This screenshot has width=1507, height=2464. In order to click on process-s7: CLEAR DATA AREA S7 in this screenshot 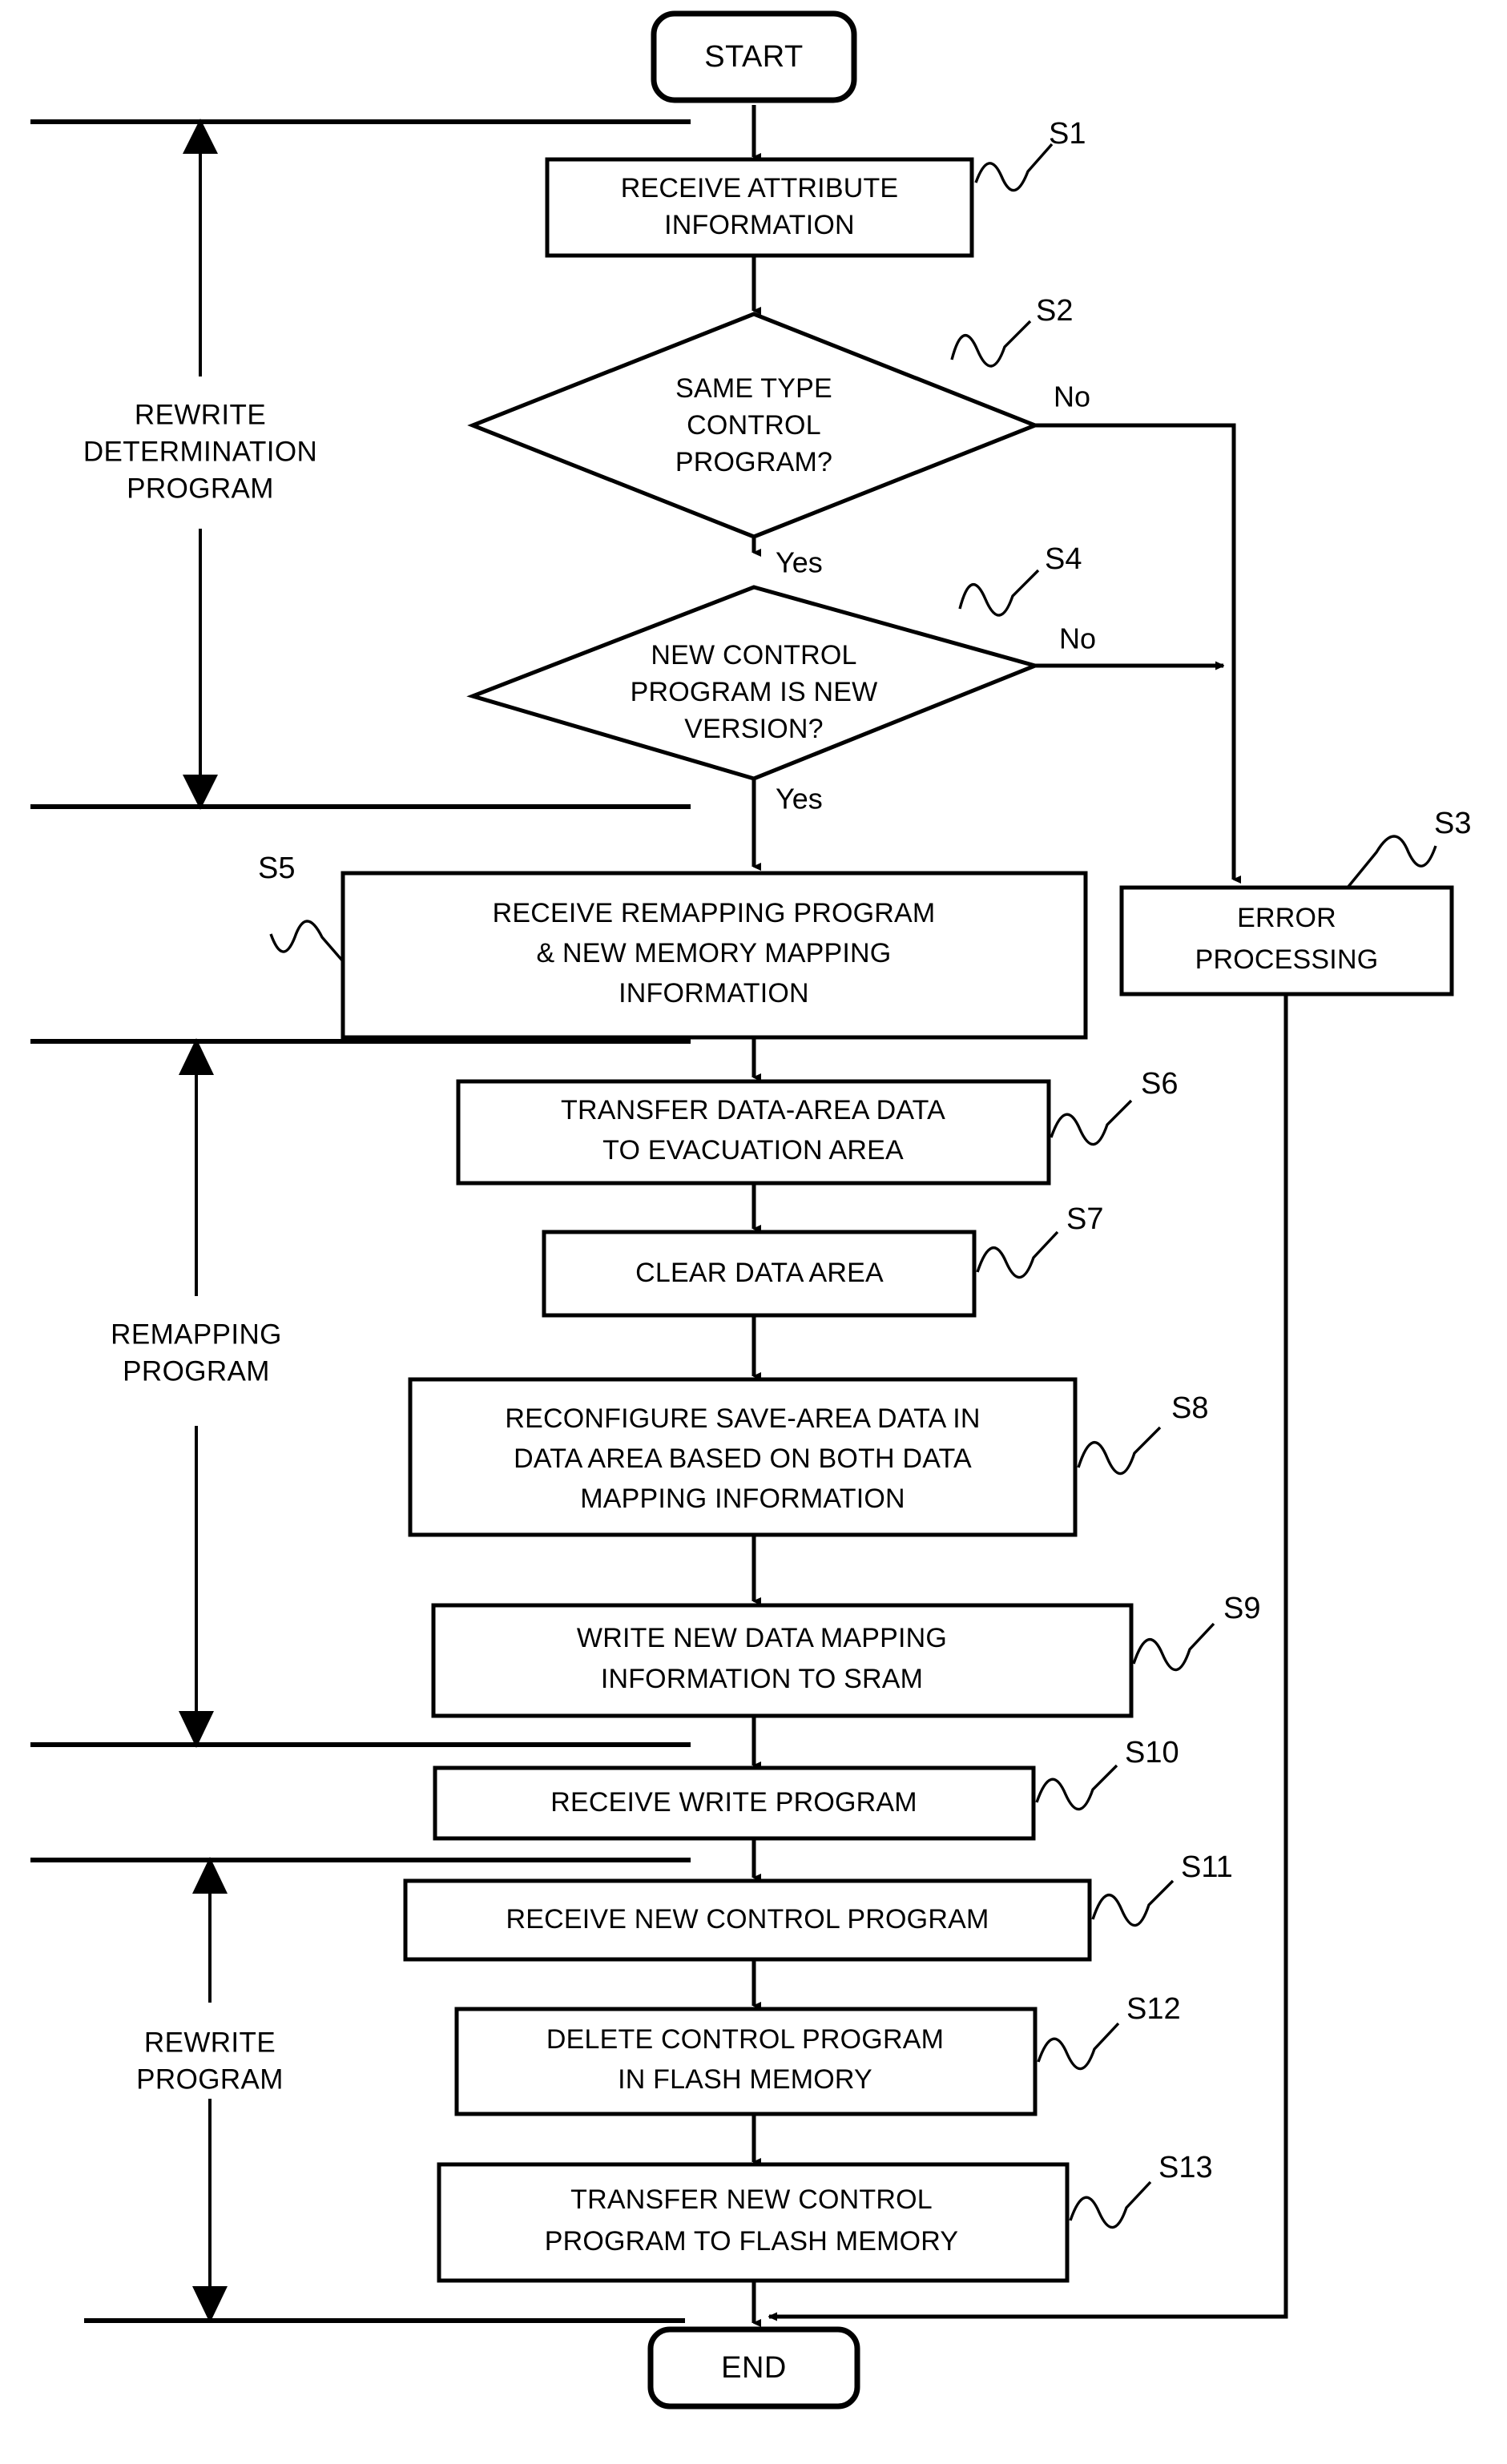, I will do `click(822, 1260)`.